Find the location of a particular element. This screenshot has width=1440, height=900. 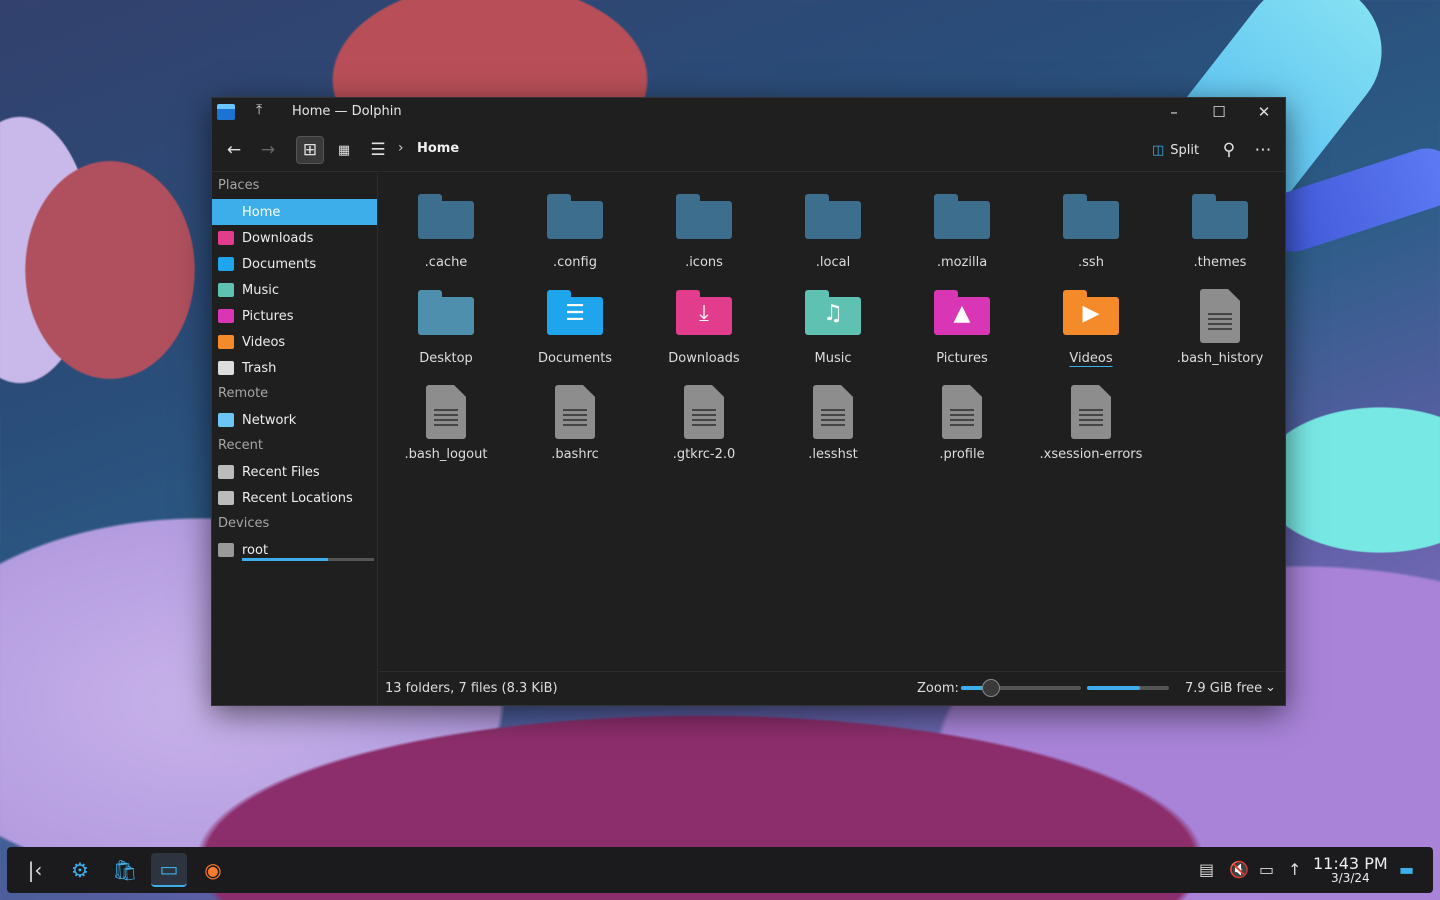

back-button: ← is located at coordinates (234, 150).